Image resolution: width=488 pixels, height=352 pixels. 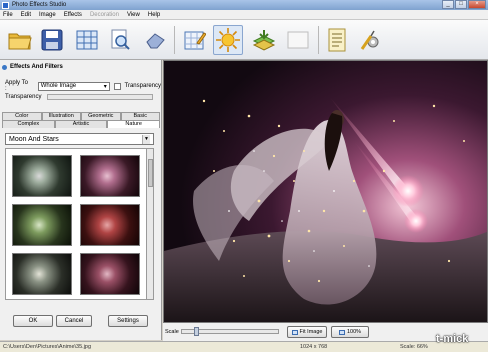 I want to click on preview-scrollbar, so click(x=150, y=224).